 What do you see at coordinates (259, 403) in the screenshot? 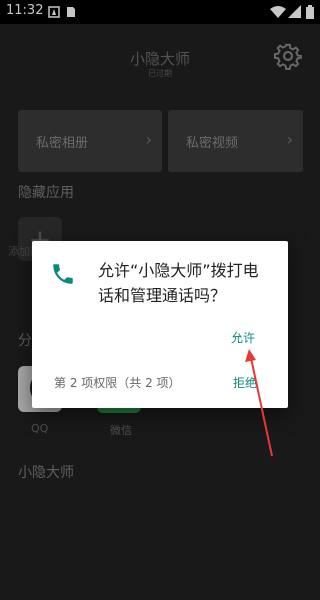
I see `annotation-arrow` at bounding box center [259, 403].